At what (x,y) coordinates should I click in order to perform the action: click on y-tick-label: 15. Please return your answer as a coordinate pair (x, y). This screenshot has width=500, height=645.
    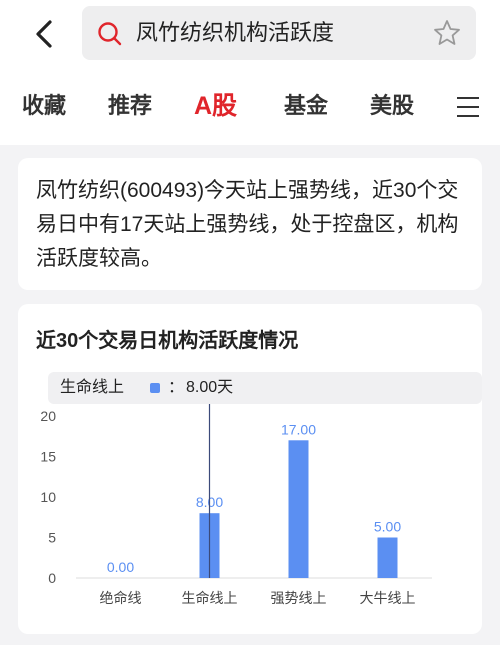
    Looking at the image, I should click on (48, 457).